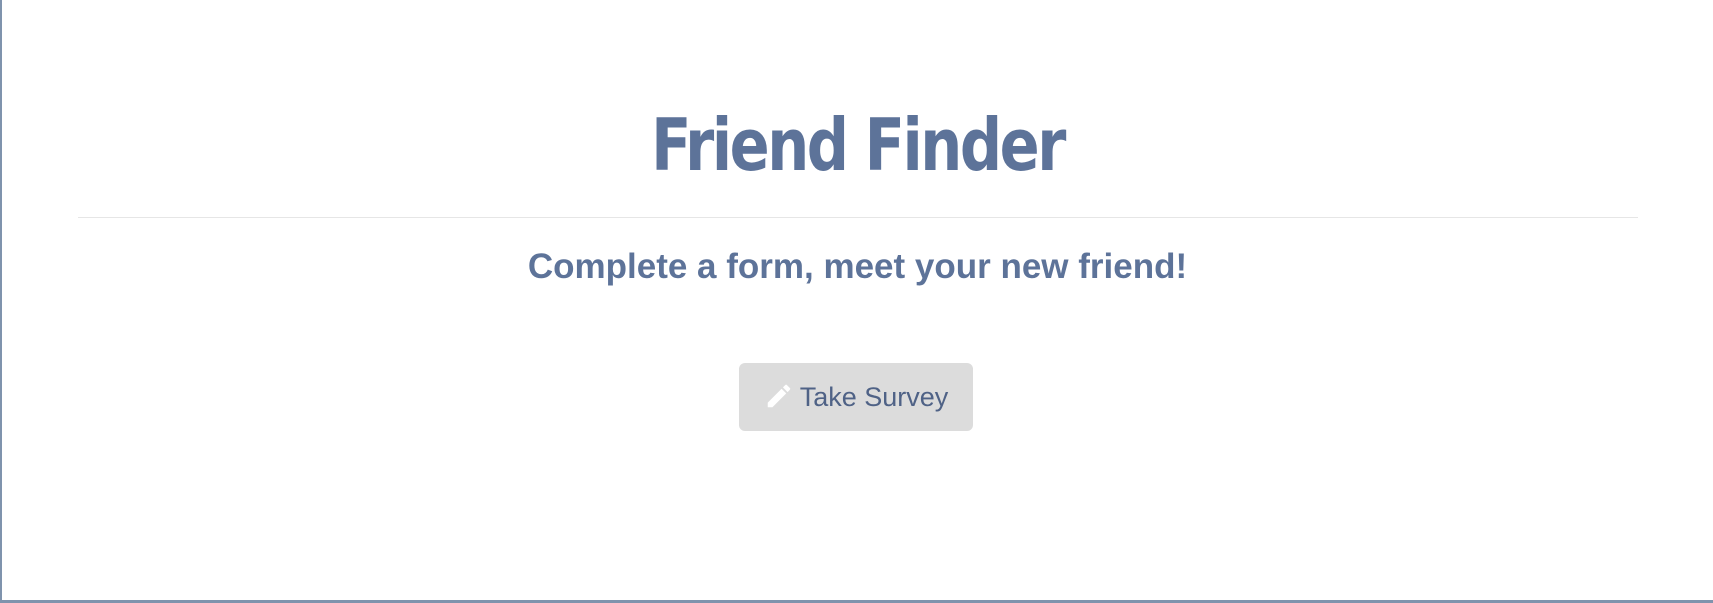  Describe the element at coordinates (779, 396) in the screenshot. I see `pencil-icon` at that location.